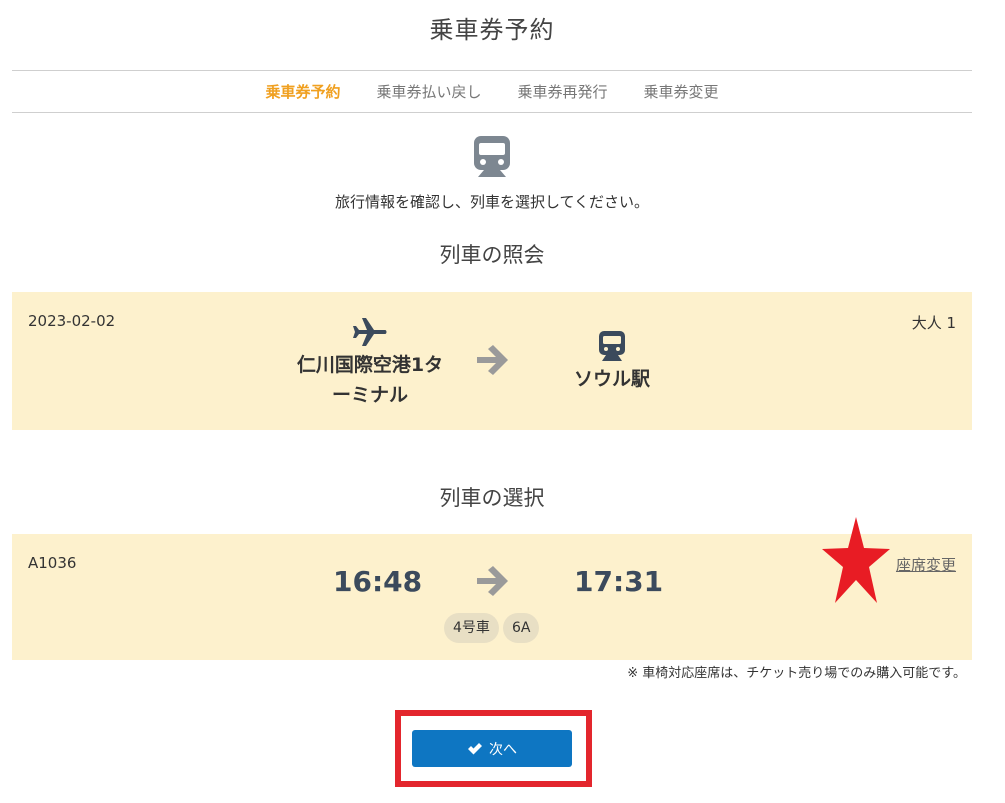  I want to click on page-title: 乗車券予約, so click(492, 30).